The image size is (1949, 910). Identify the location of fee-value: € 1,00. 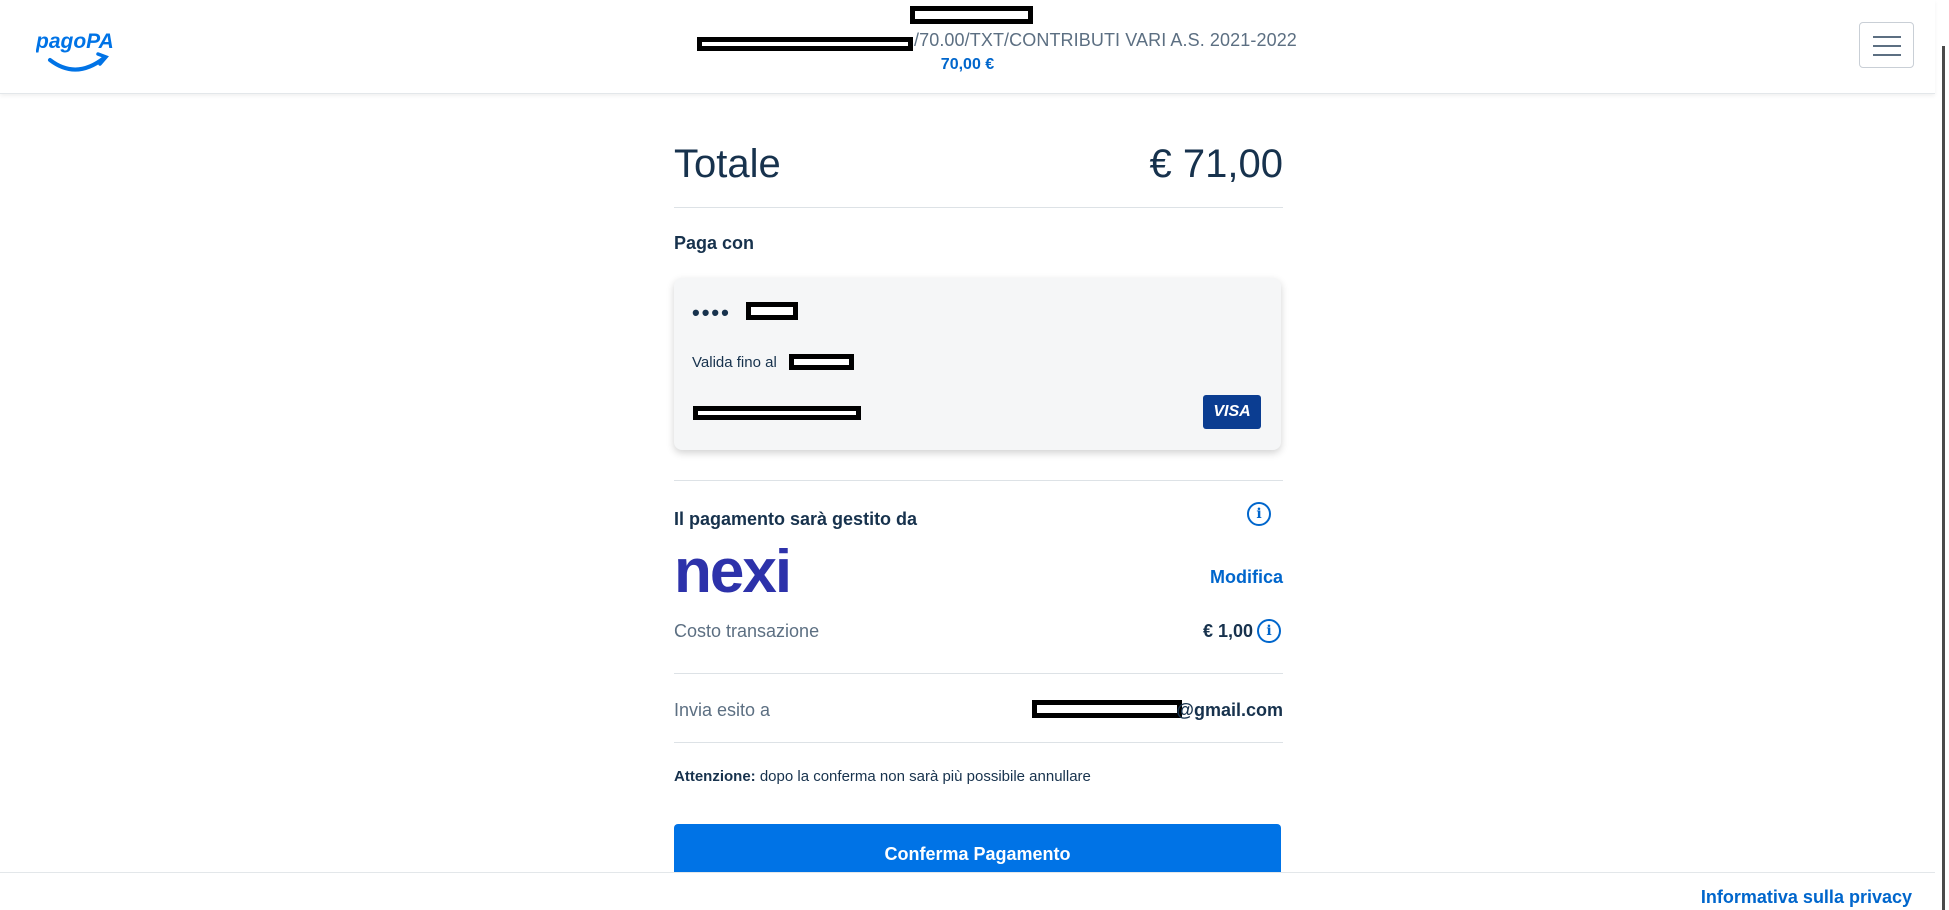
(1227, 631).